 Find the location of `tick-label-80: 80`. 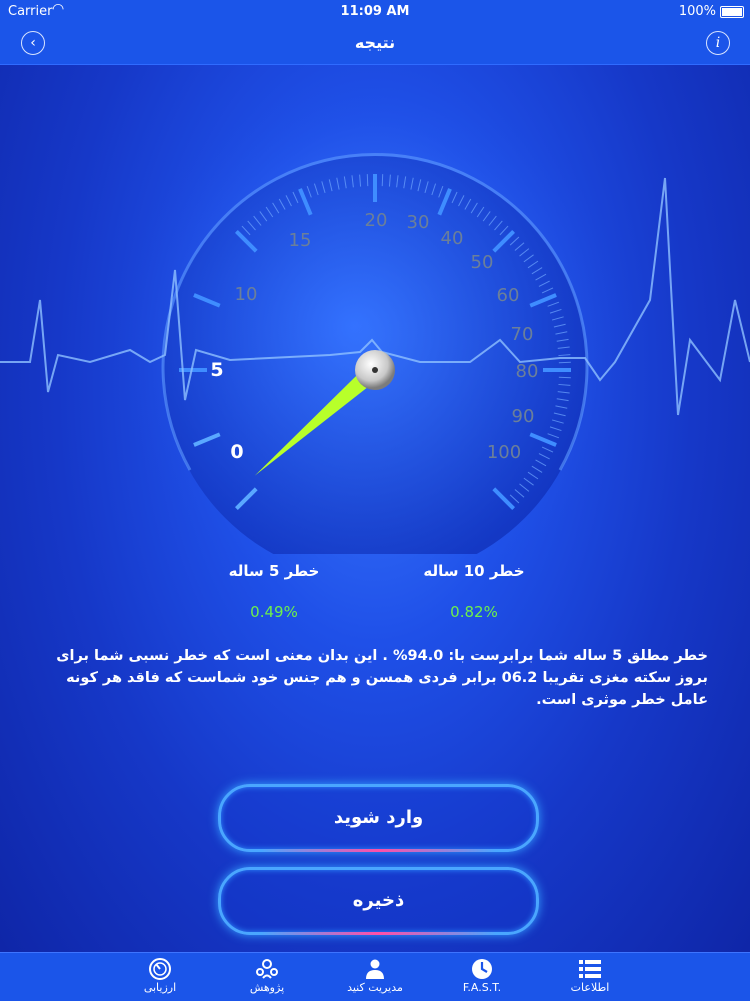

tick-label-80: 80 is located at coordinates (527, 371).